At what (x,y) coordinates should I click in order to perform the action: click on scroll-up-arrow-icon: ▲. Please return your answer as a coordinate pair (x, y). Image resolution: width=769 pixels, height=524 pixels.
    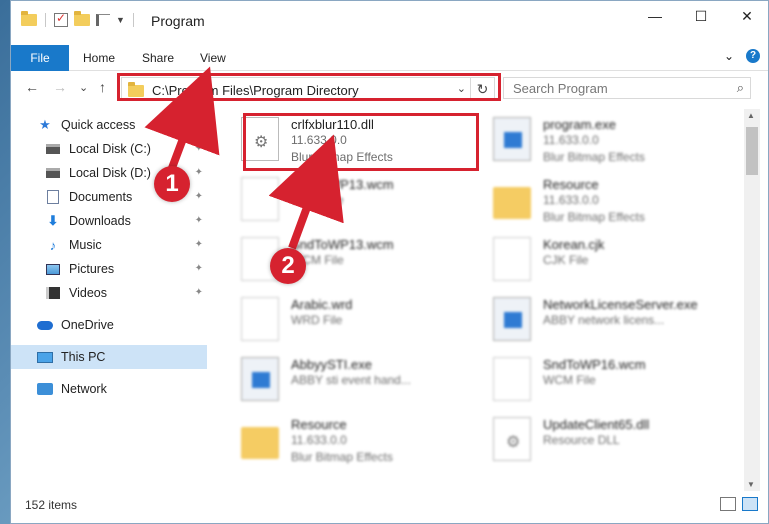
    Looking at the image, I should click on (751, 115).